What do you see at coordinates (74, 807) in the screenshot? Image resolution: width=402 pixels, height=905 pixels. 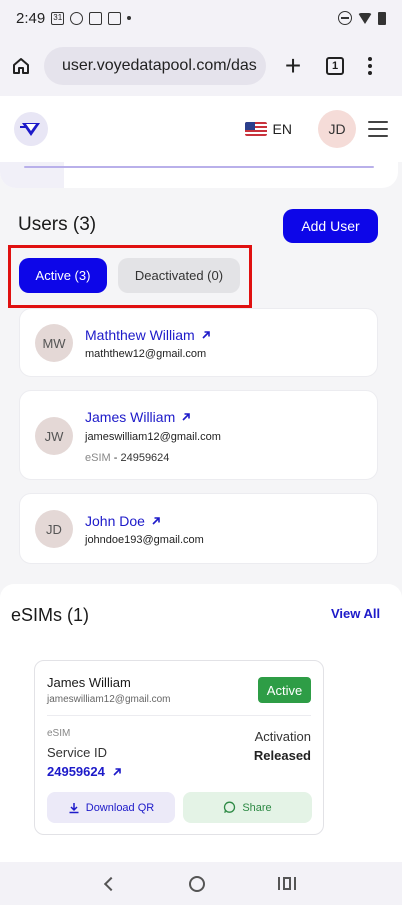 I see `download-icon` at bounding box center [74, 807].